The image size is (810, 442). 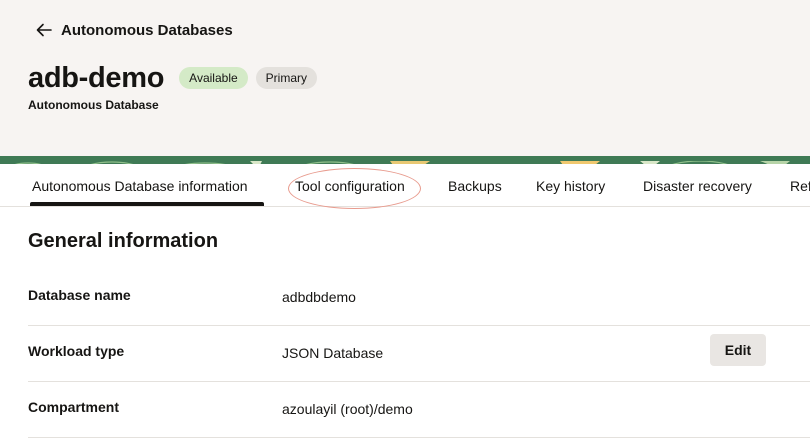 I want to click on info-row-compartment: Compartment azoulayil (root)/demo, so click(x=419, y=410).